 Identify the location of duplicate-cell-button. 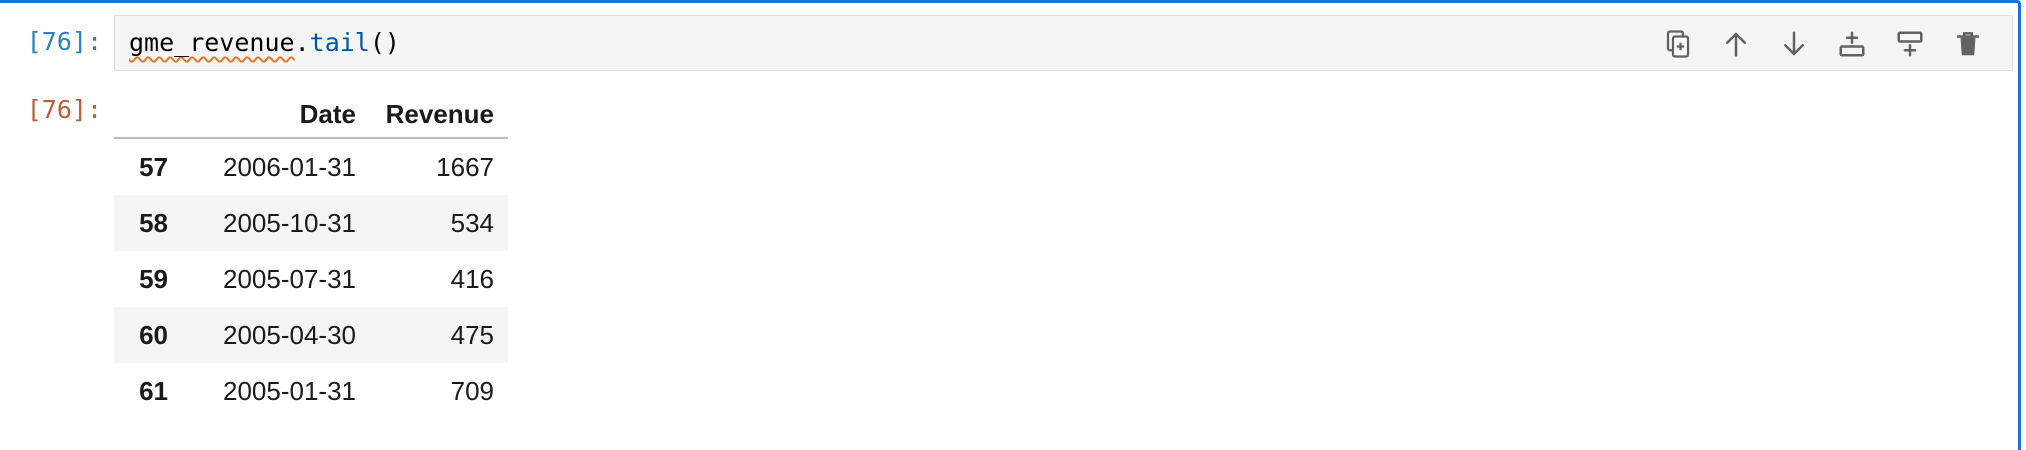
(1678, 44).